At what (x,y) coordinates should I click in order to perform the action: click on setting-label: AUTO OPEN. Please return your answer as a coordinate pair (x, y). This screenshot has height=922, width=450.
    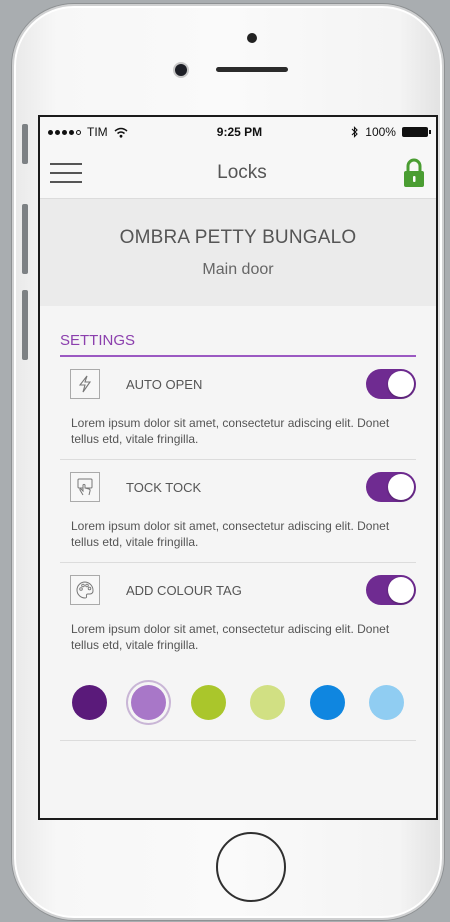
    Looking at the image, I should click on (164, 384).